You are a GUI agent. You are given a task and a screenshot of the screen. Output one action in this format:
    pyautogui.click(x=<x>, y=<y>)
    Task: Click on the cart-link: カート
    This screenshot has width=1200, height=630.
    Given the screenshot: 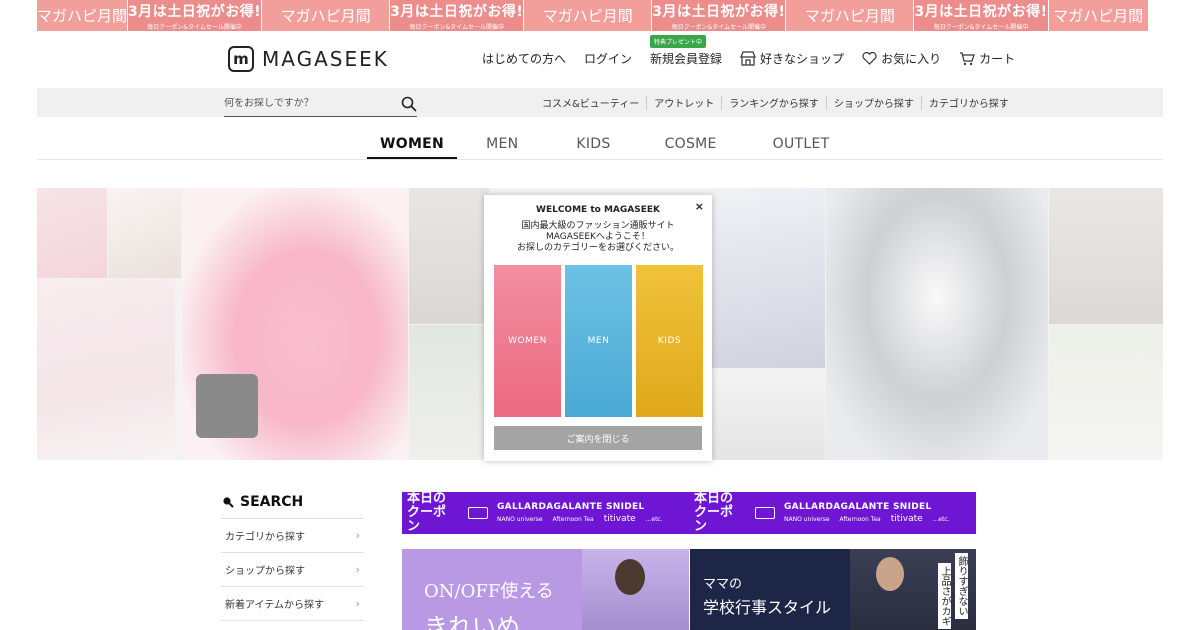 What is the action you would take?
    pyautogui.click(x=987, y=58)
    